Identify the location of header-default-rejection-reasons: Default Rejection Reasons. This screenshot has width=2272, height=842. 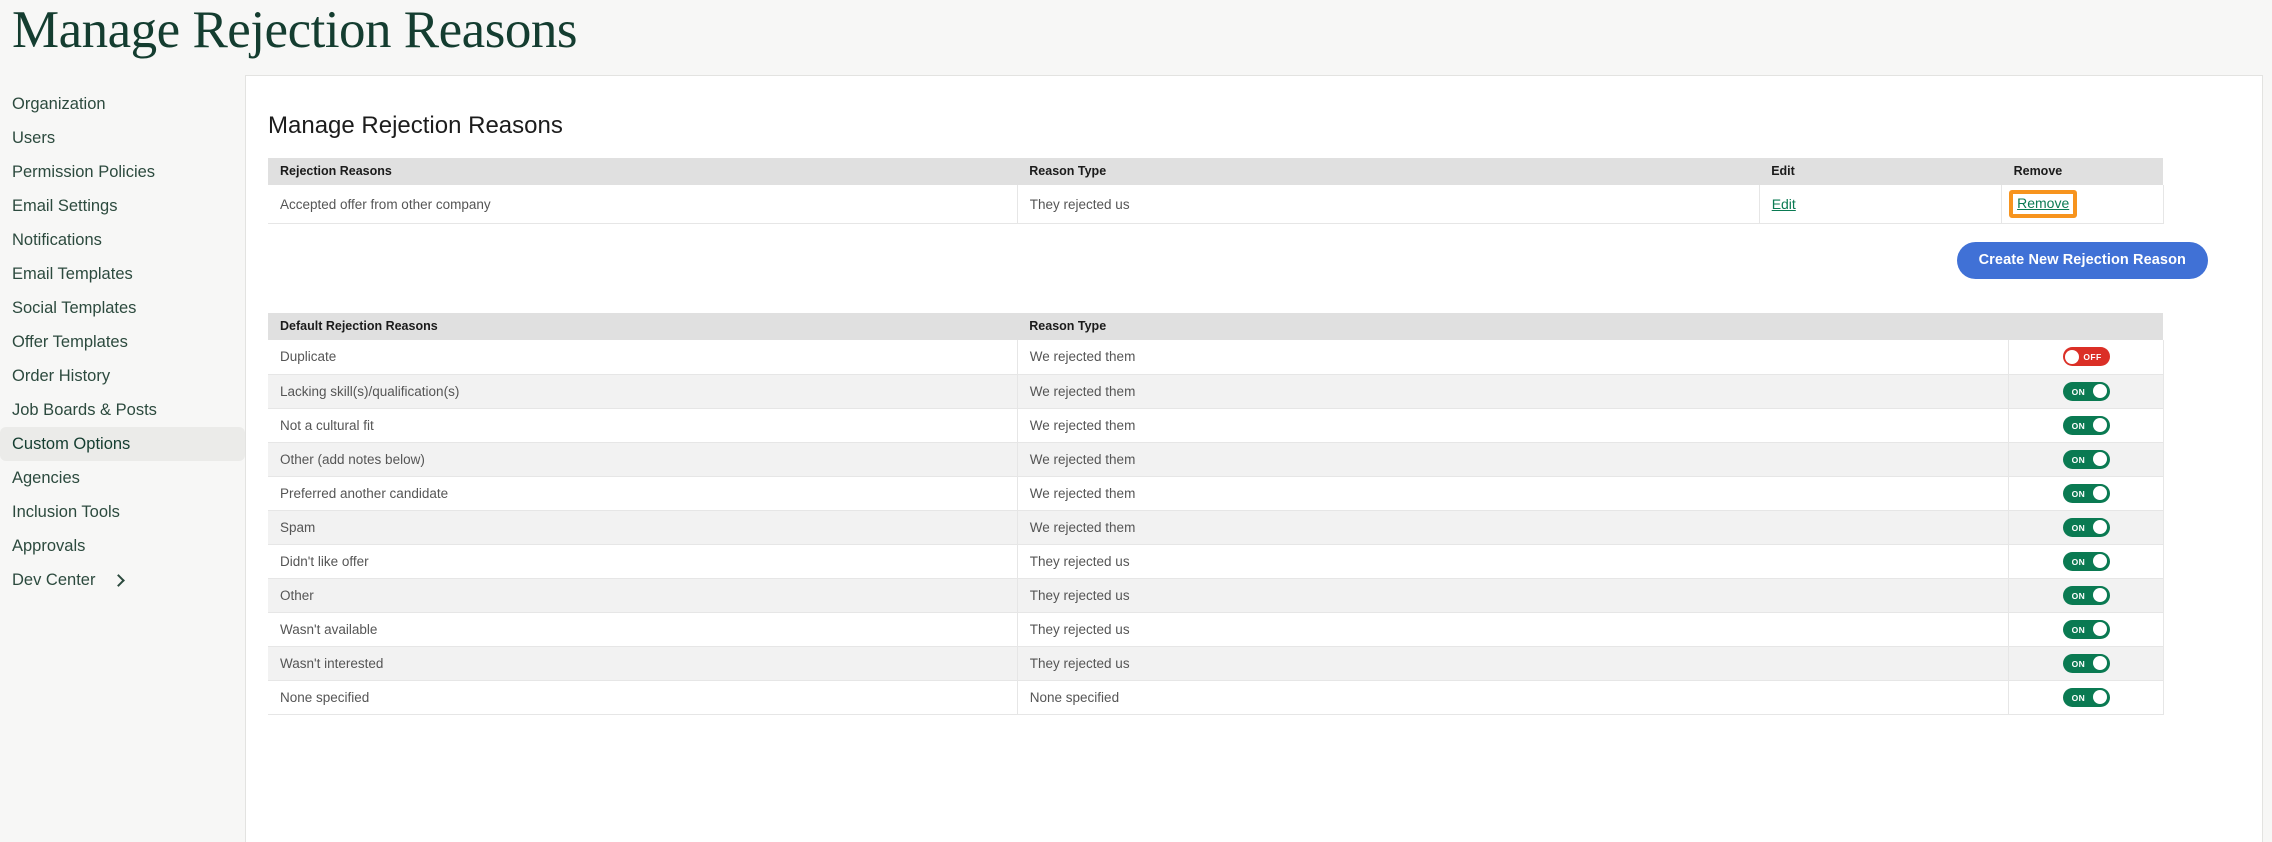
(643, 326).